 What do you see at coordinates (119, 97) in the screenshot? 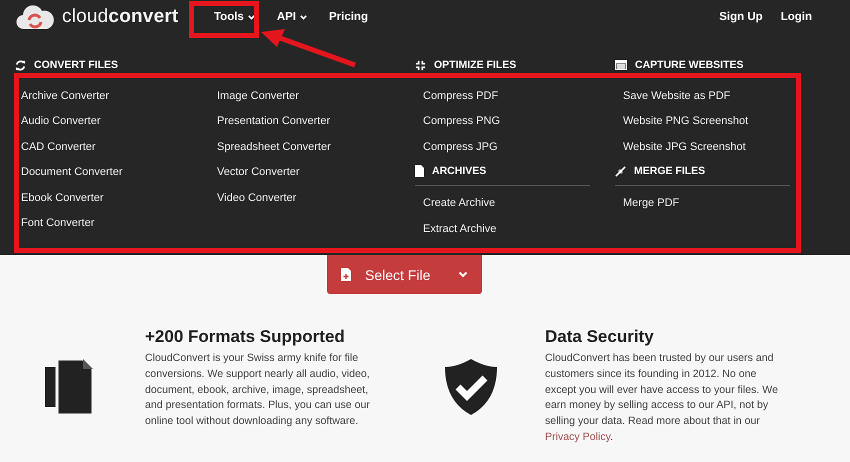
I see `menu-link: Archive Converter` at bounding box center [119, 97].